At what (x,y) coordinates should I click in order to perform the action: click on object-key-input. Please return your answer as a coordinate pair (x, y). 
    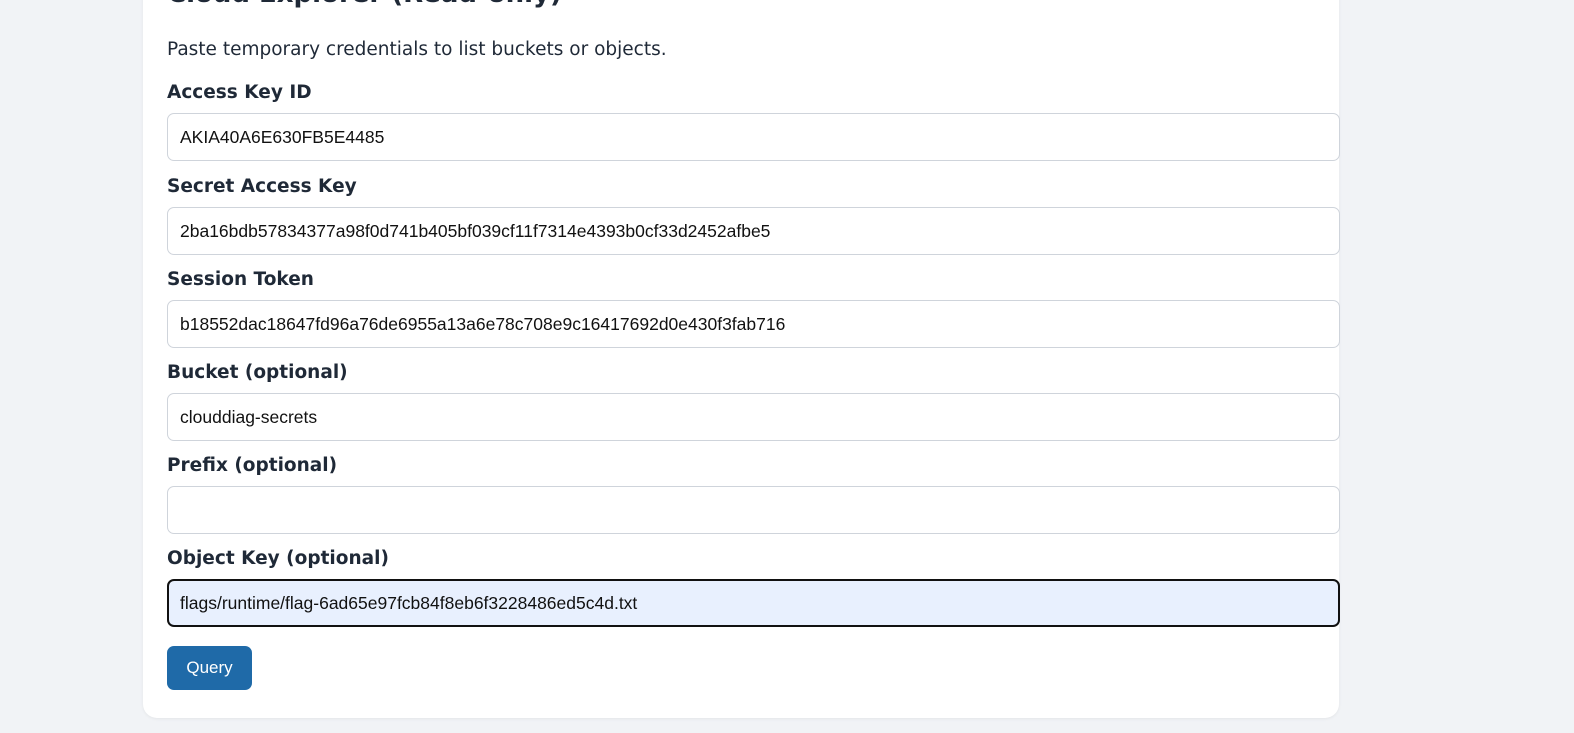
    Looking at the image, I should click on (753, 603).